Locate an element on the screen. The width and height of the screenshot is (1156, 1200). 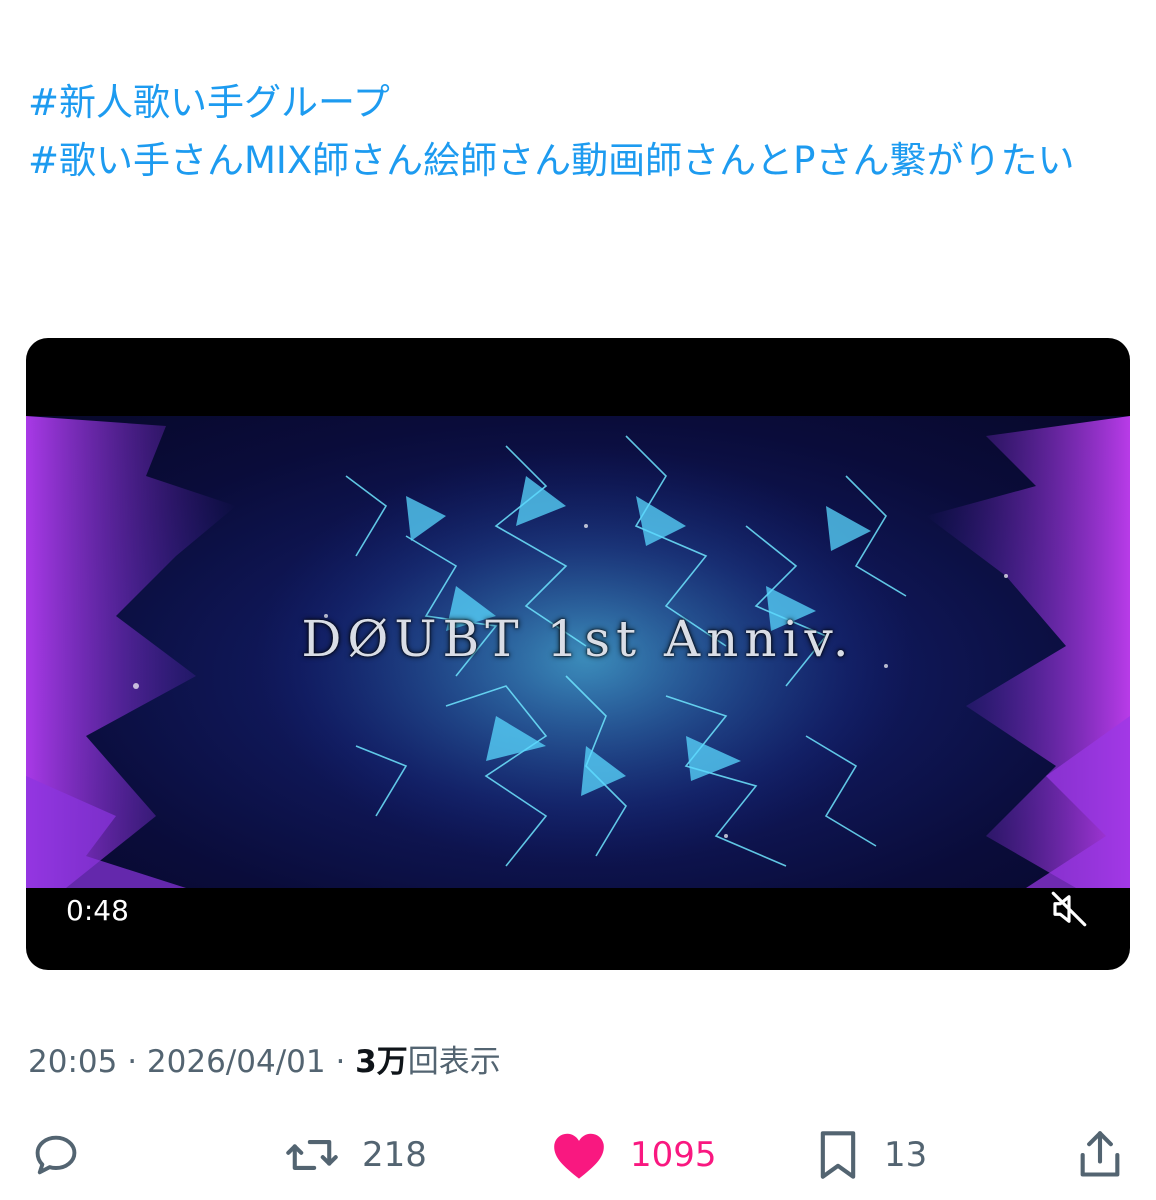
views-count: 3万 is located at coordinates (381, 1062).